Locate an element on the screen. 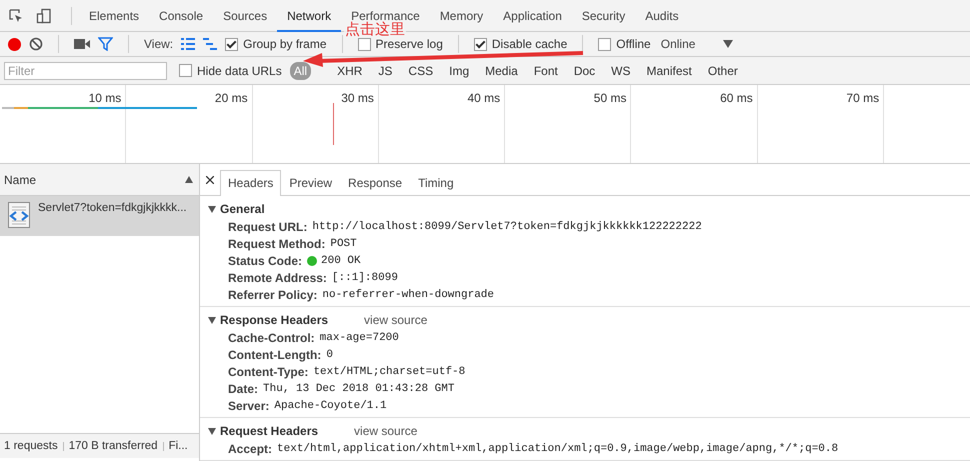 Image resolution: width=970 pixels, height=461 pixels. type-filter: WS is located at coordinates (621, 71).